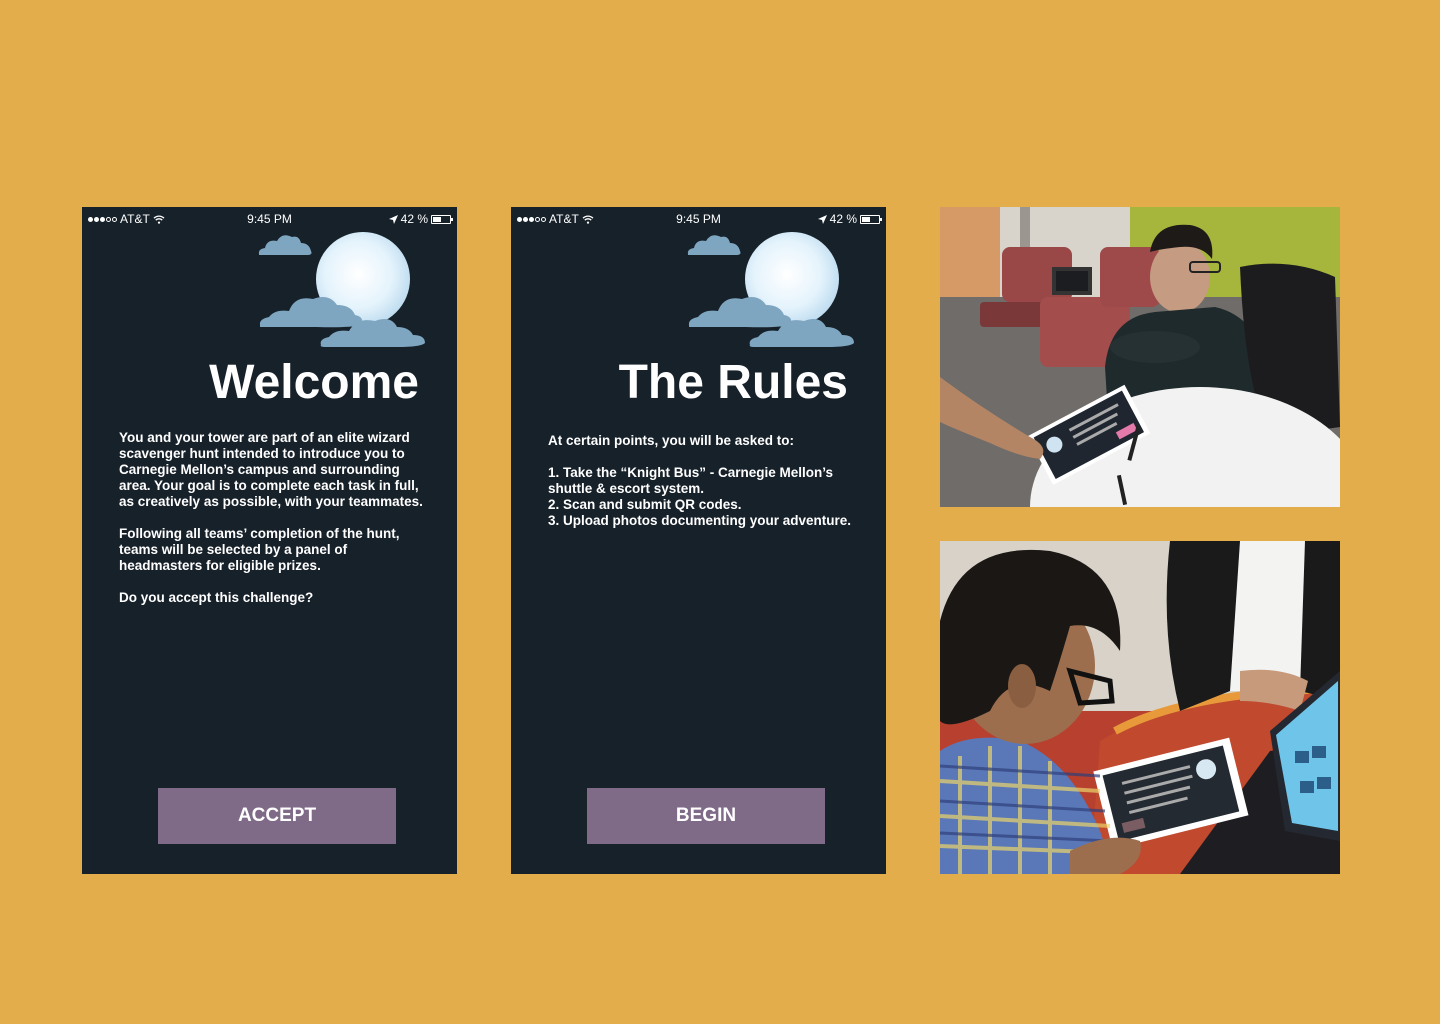 Image resolution: width=1440 pixels, height=1024 pixels. Describe the element at coordinates (706, 816) in the screenshot. I see `begin-button: BEGIN` at that location.